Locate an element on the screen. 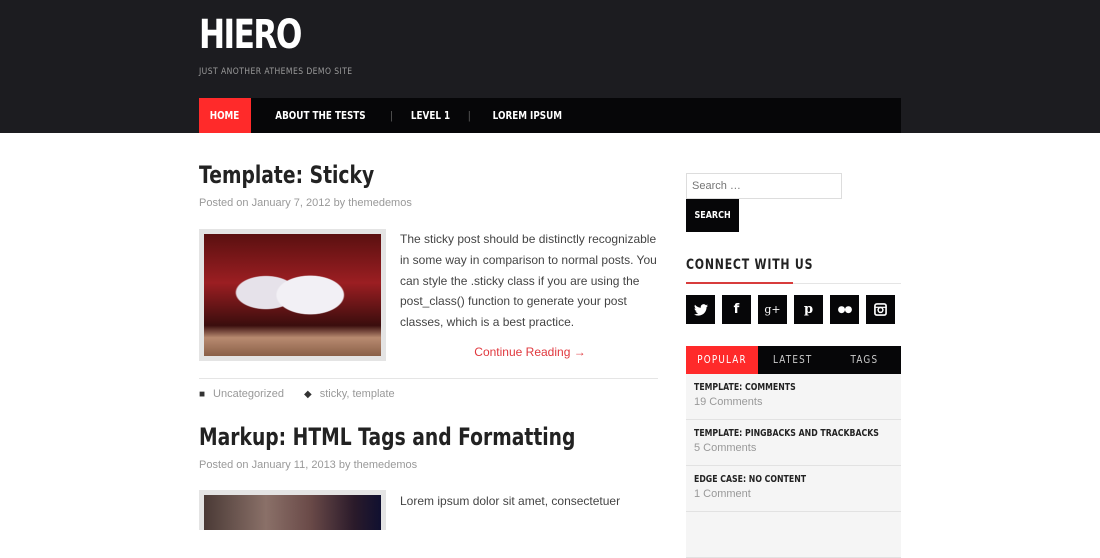  social-links: f g+ p ●● is located at coordinates (790, 309).